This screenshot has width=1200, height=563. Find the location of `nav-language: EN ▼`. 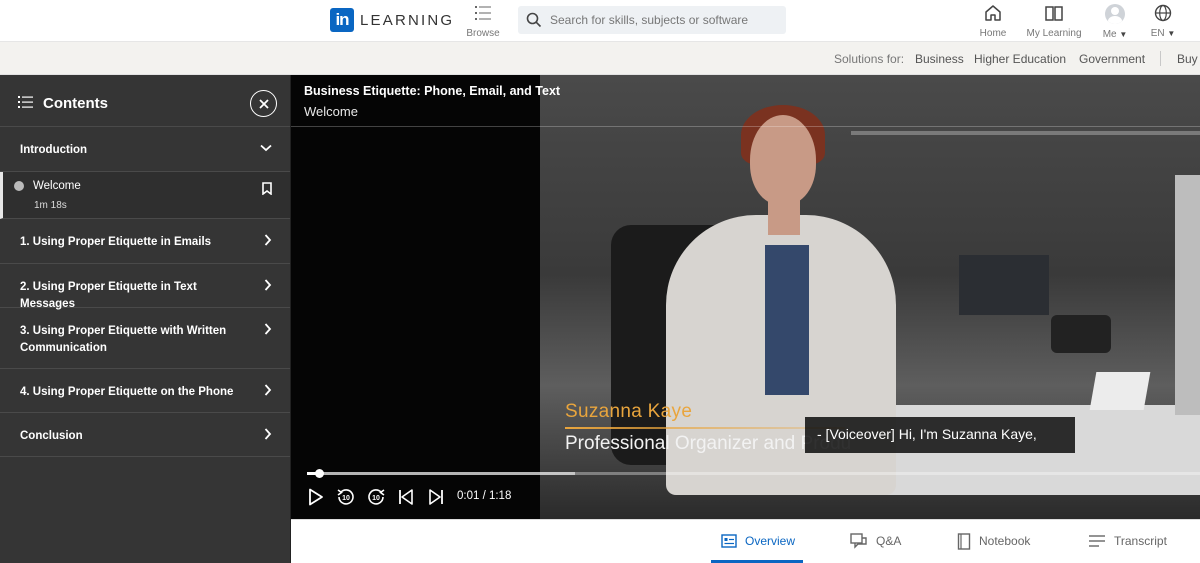

nav-language: EN ▼ is located at coordinates (1163, 22).